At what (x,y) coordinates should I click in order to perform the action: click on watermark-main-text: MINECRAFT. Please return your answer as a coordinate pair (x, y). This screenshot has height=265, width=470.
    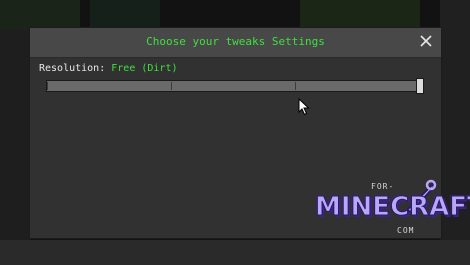
    Looking at the image, I should click on (392, 207).